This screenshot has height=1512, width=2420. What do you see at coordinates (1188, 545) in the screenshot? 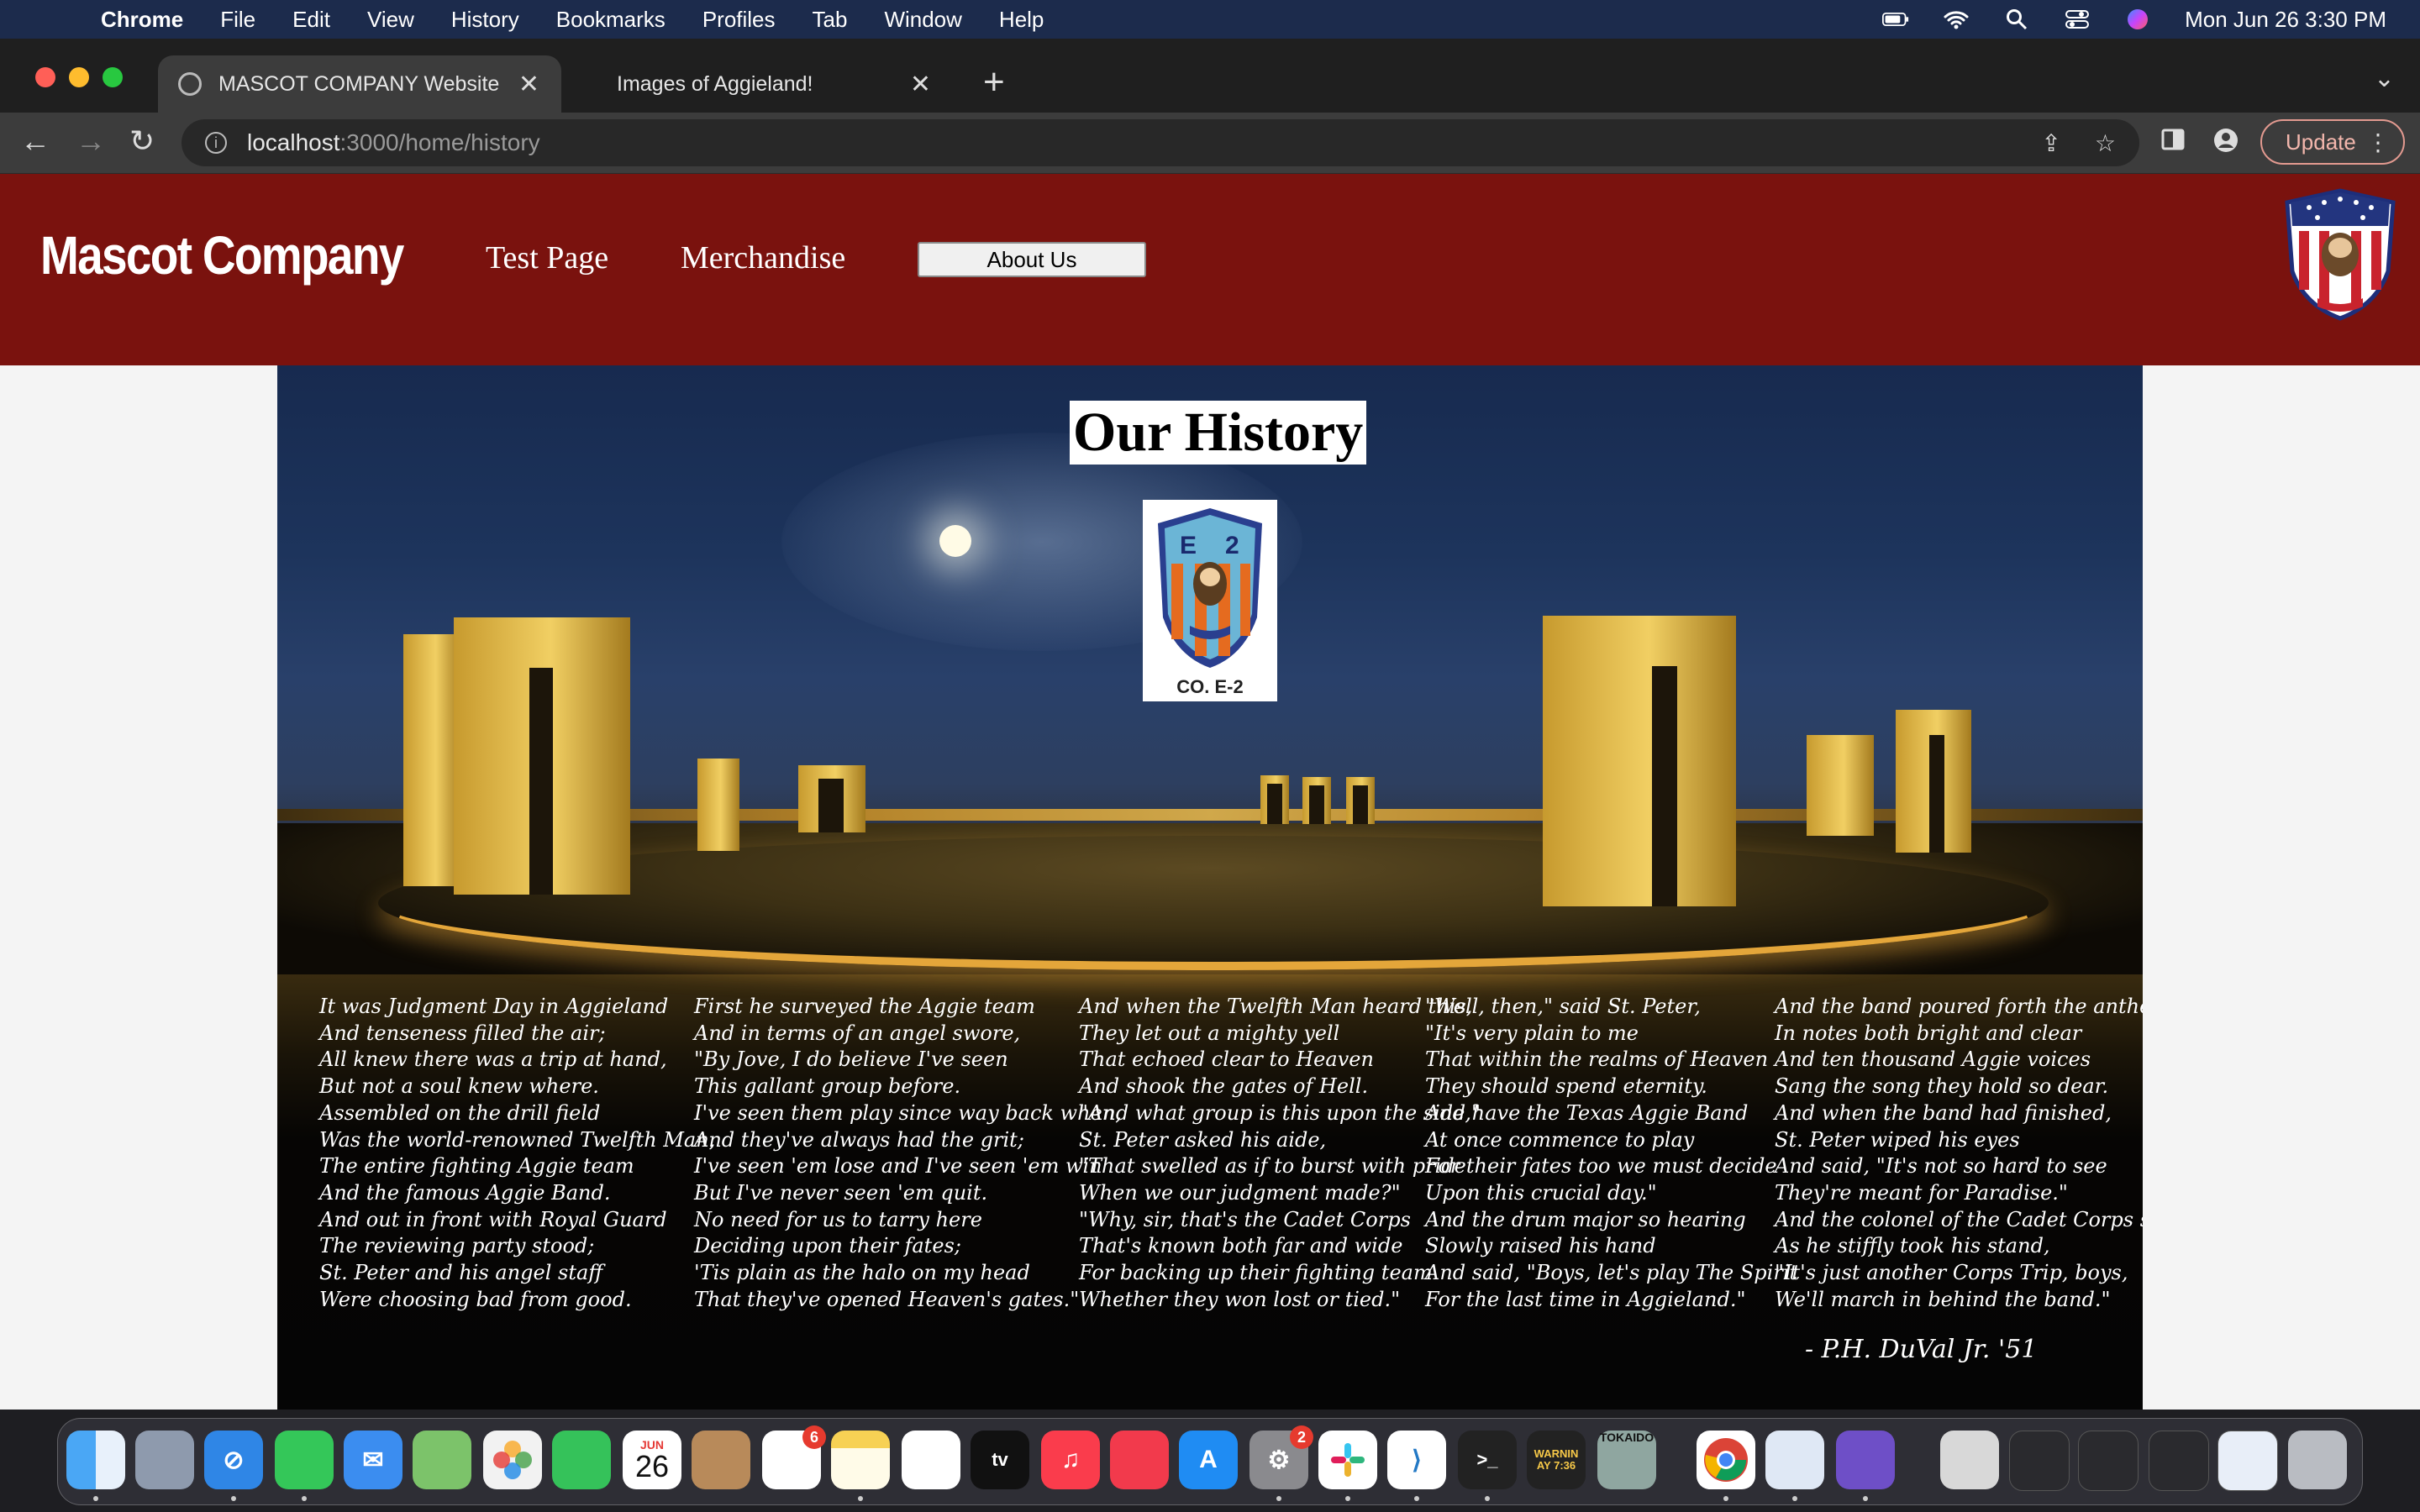
I see `svg-text: E` at bounding box center [1188, 545].